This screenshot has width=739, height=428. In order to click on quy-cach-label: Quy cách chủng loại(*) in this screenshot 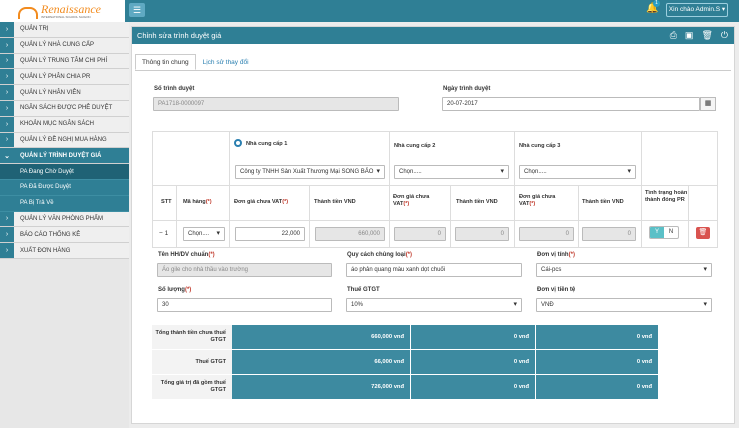, I will do `click(380, 255)`.